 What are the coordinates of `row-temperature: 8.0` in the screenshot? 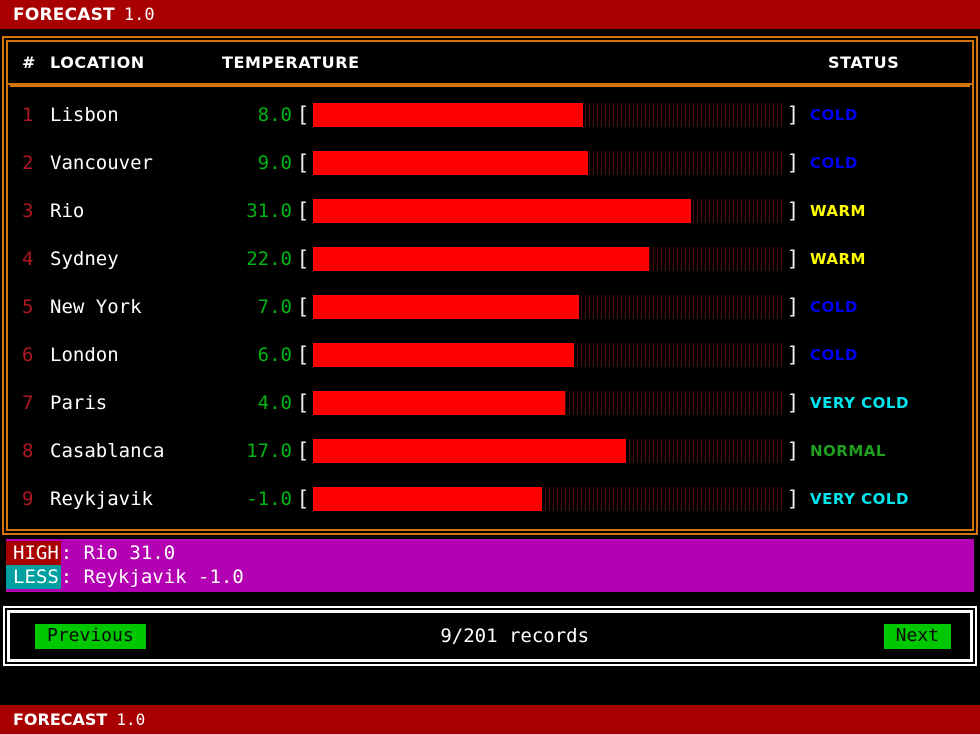 It's located at (274, 115).